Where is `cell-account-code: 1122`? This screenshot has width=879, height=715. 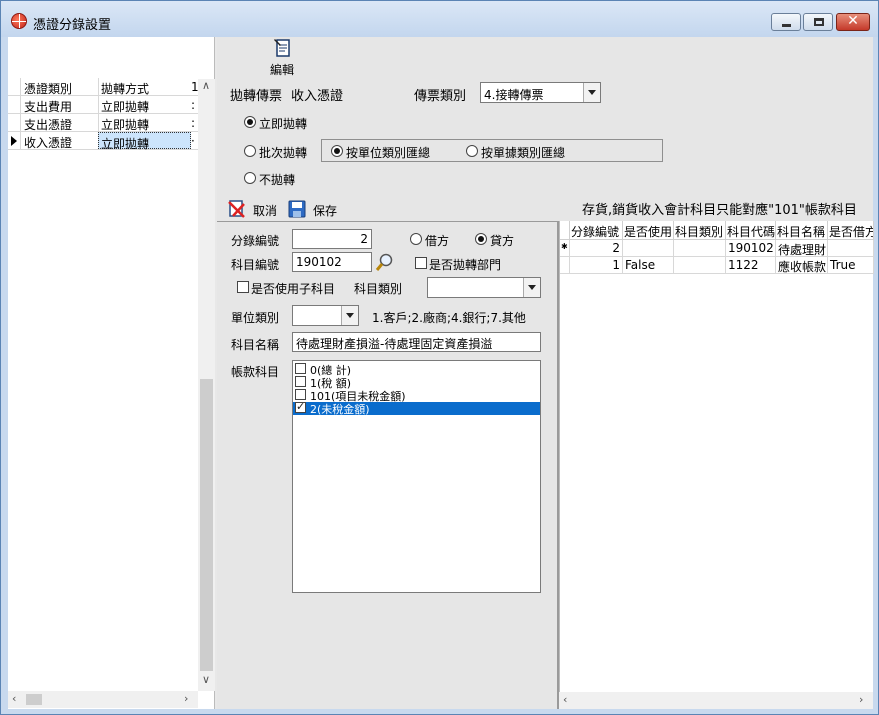 cell-account-code: 1122 is located at coordinates (751, 265).